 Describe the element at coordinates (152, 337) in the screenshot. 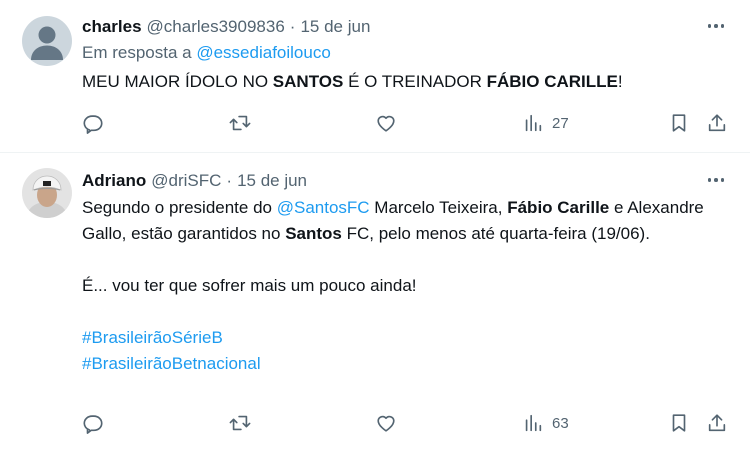

I see `hashtag-link: #BrasileirãoSérieB` at that location.